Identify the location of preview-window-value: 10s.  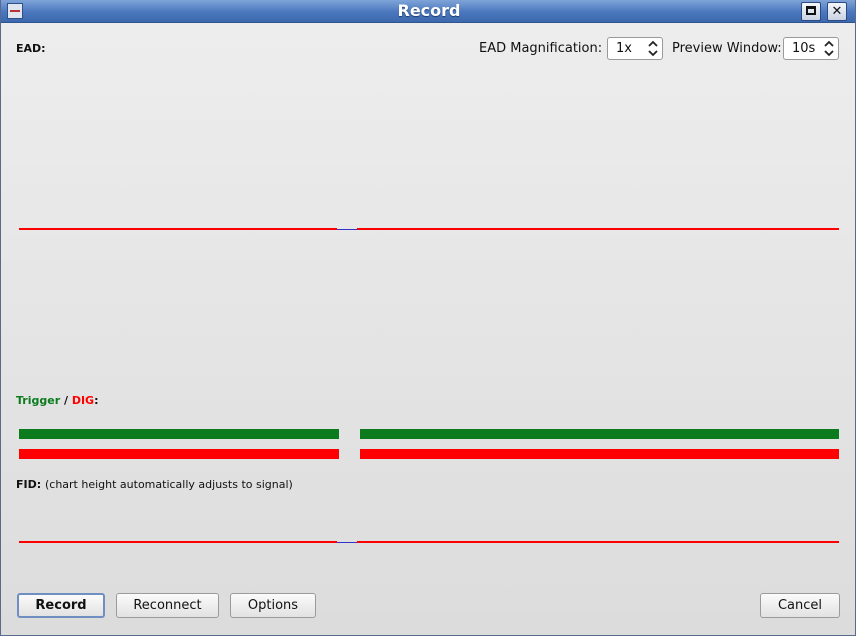
(804, 48).